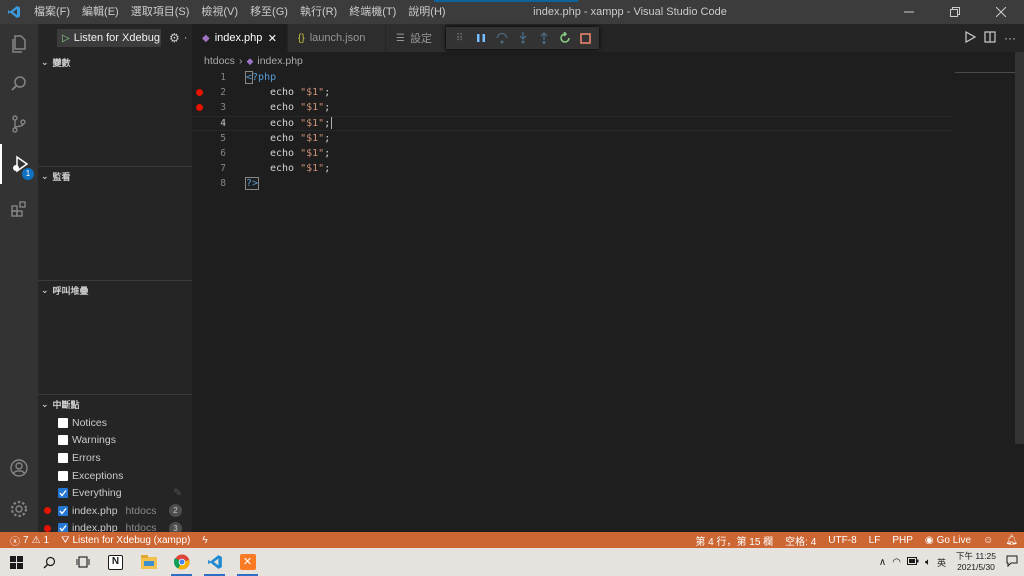 The image size is (1024, 576). I want to click on step-into-icon, so click(522, 38).